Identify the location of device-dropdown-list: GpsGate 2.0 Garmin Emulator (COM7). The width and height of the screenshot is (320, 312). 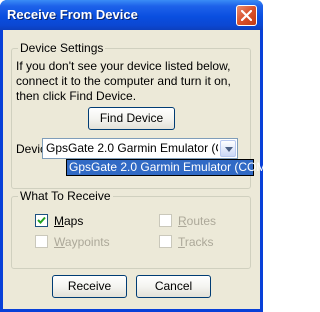
(171, 167).